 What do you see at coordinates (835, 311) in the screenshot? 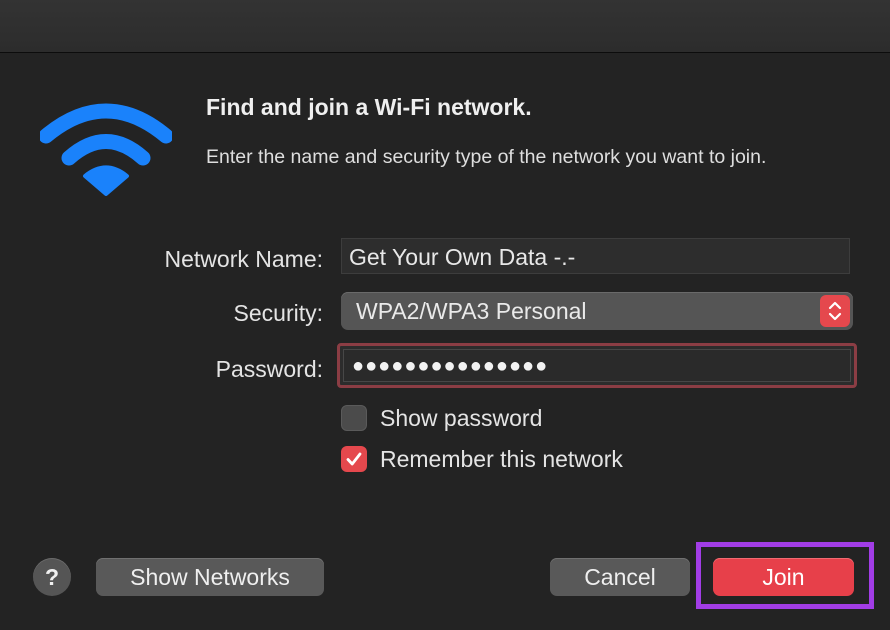
I see `updown-chevron-icon` at bounding box center [835, 311].